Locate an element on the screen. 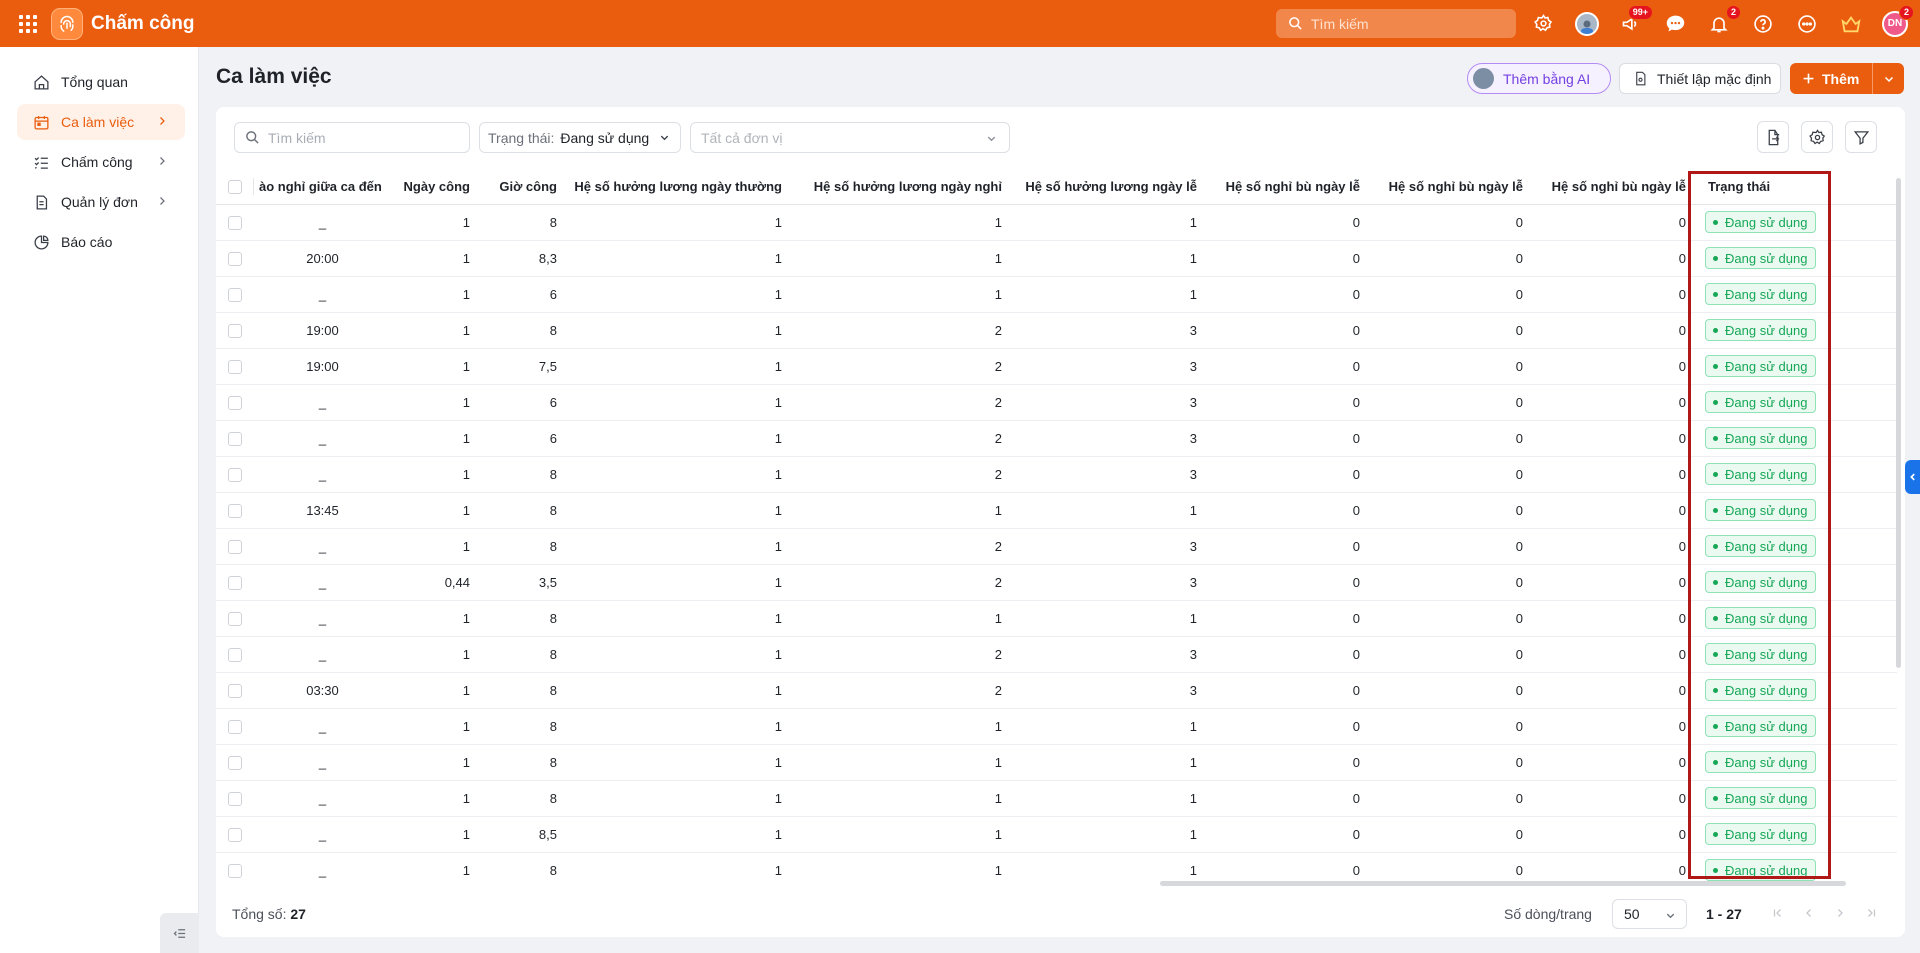  add-with-ai-button: Thêm bằng AI is located at coordinates (1539, 78).